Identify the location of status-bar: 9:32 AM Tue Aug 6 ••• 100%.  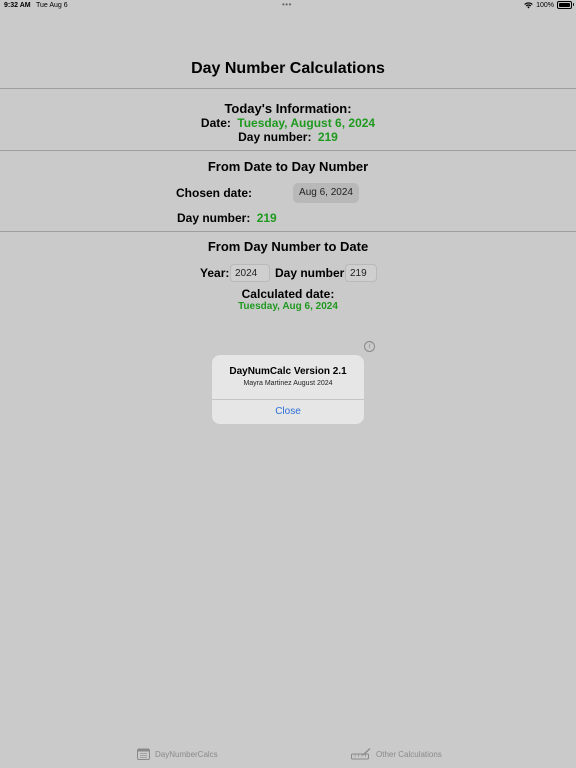
(288, 6).